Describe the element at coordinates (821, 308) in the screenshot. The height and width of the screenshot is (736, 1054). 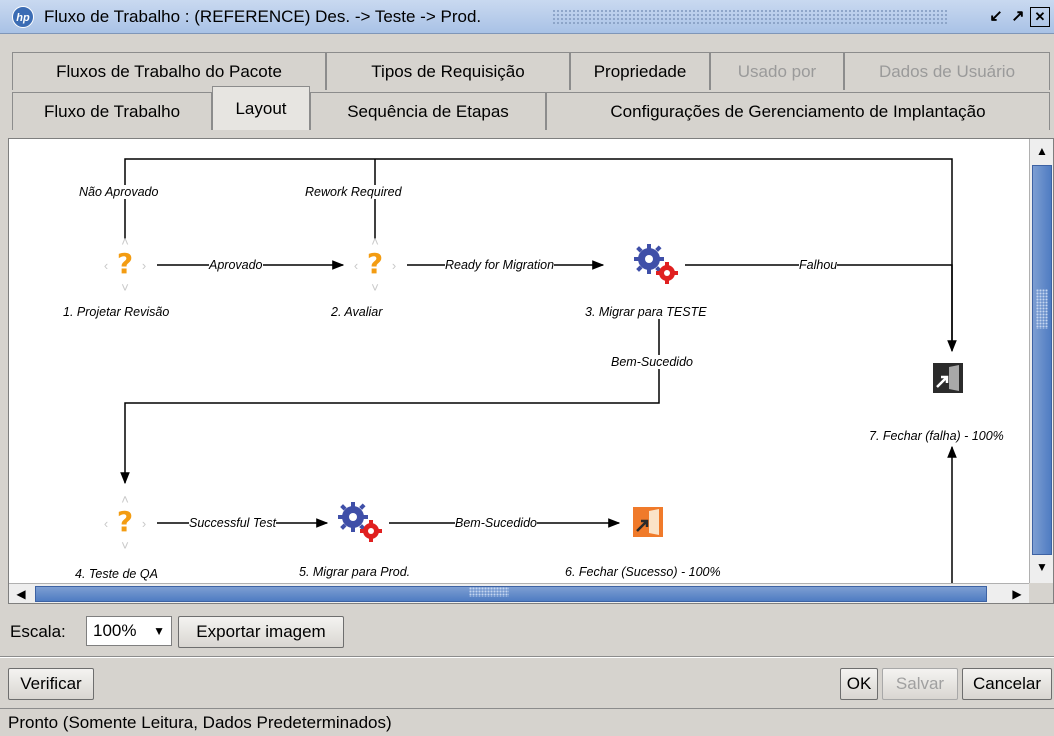
I see `connector-falhou` at that location.